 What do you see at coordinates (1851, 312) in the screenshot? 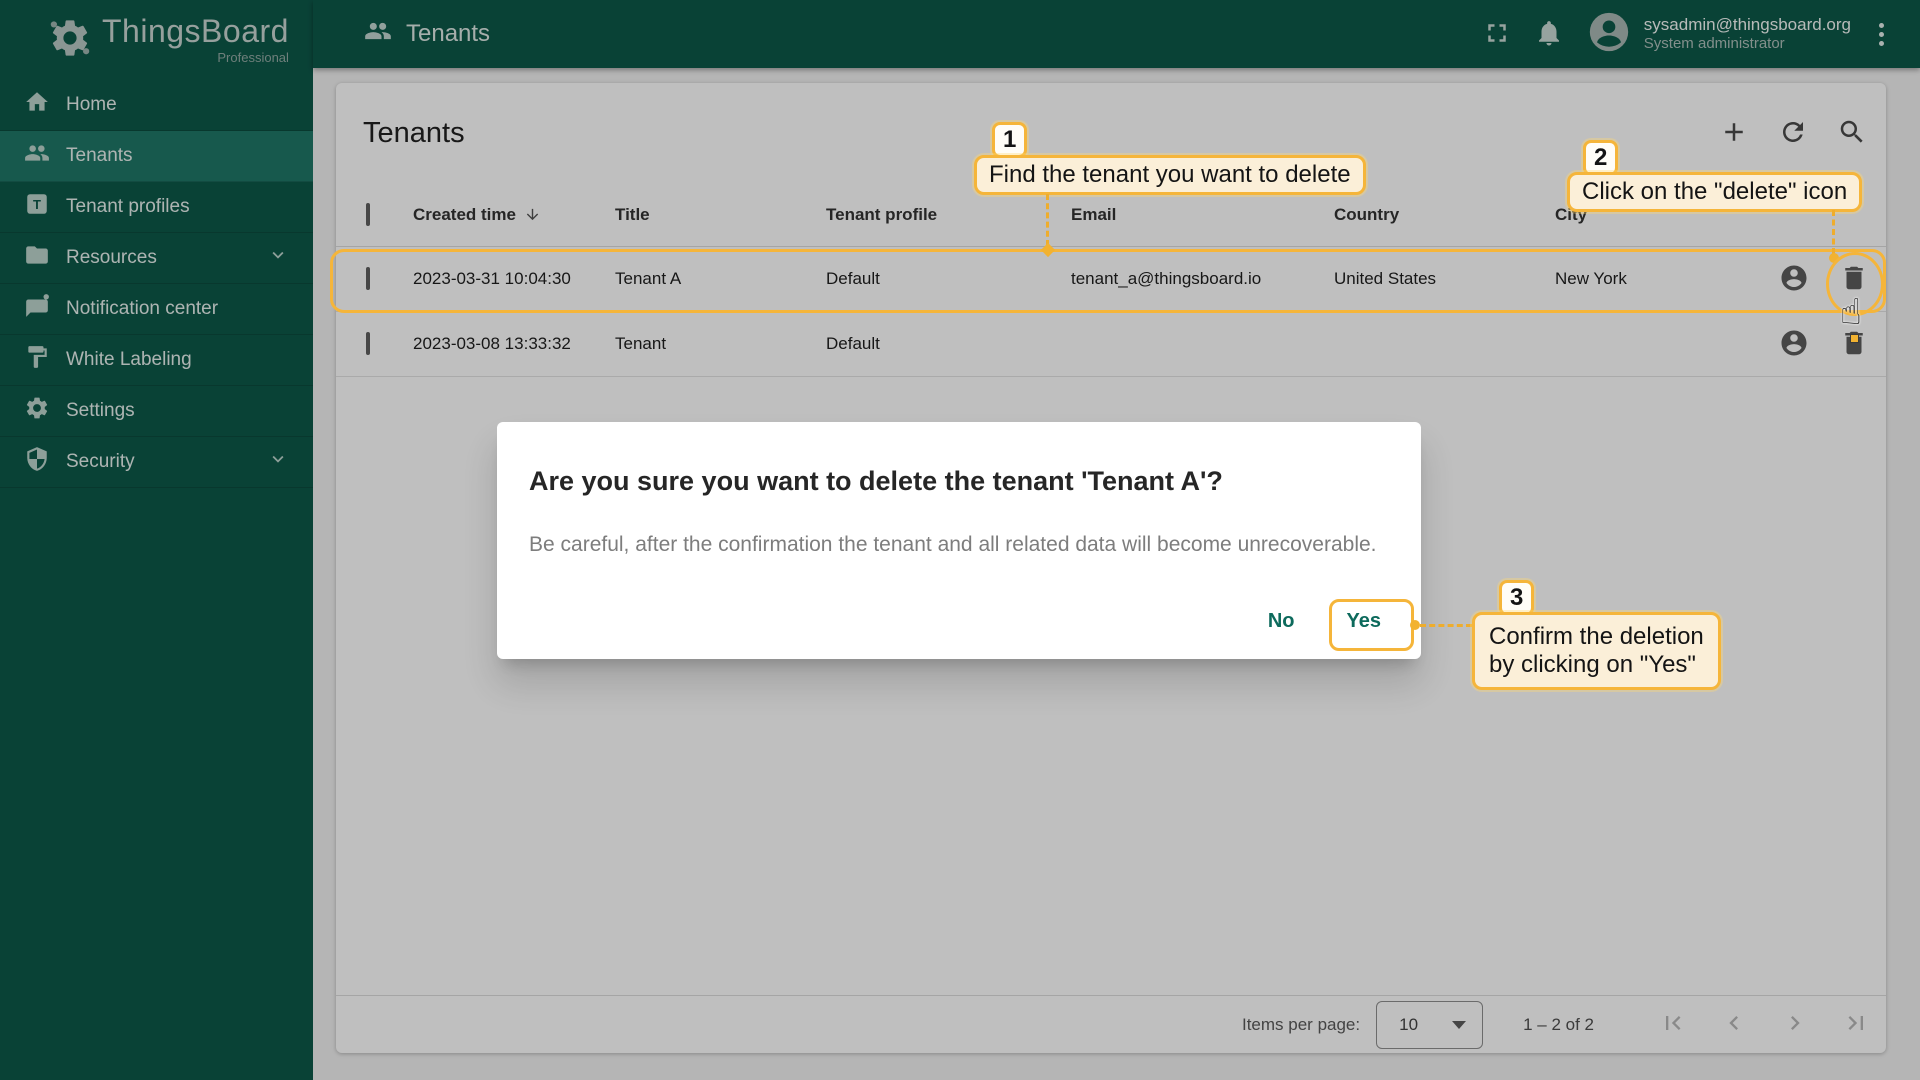
I see `cursor-icon: ☝` at bounding box center [1851, 312].